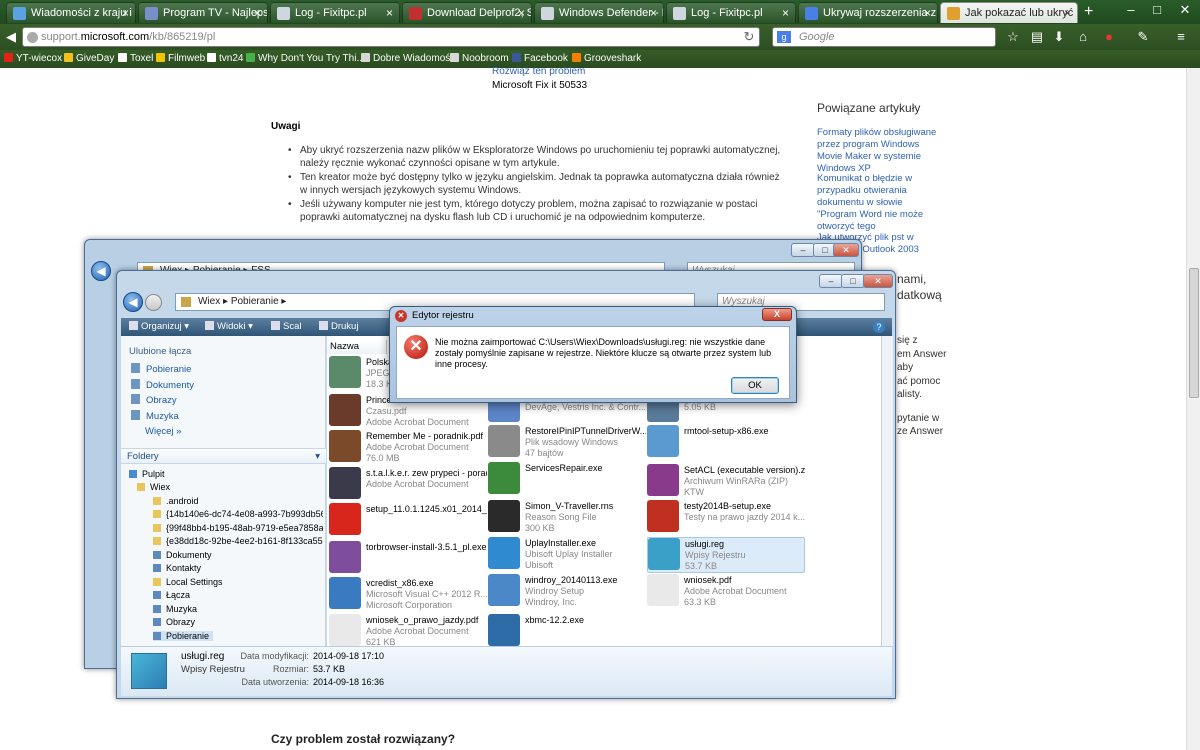  Describe the element at coordinates (726, 555) in the screenshot. I see `file-item-selected: usługi.reg Wpisy Rejestru 53.7 KB` at that location.